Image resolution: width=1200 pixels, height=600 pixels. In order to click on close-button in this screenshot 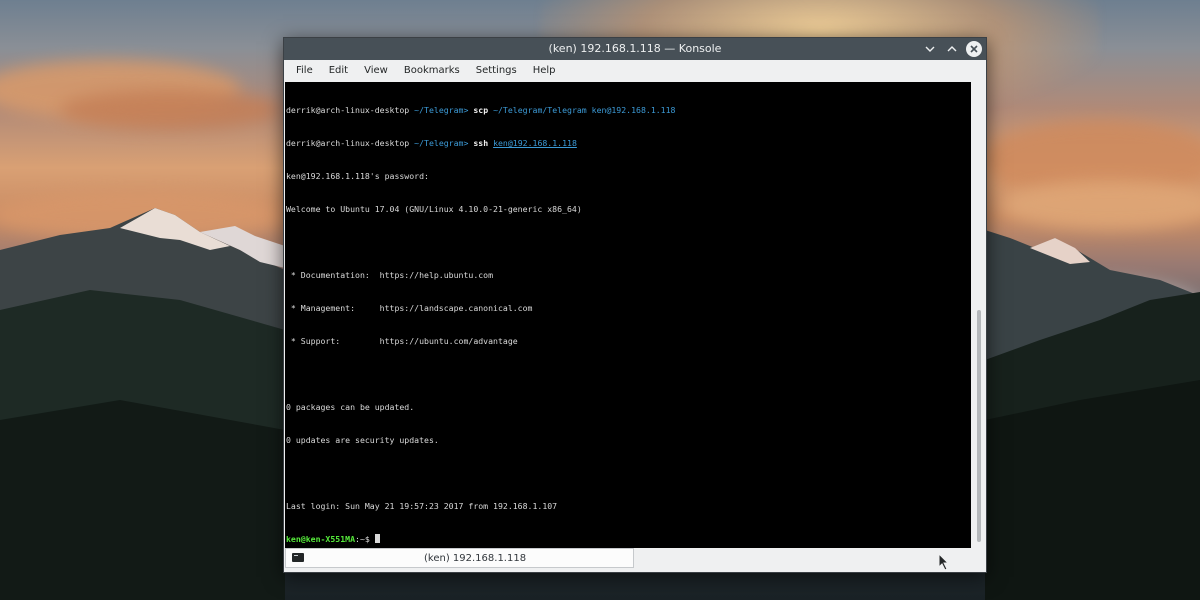, I will do `click(974, 49)`.